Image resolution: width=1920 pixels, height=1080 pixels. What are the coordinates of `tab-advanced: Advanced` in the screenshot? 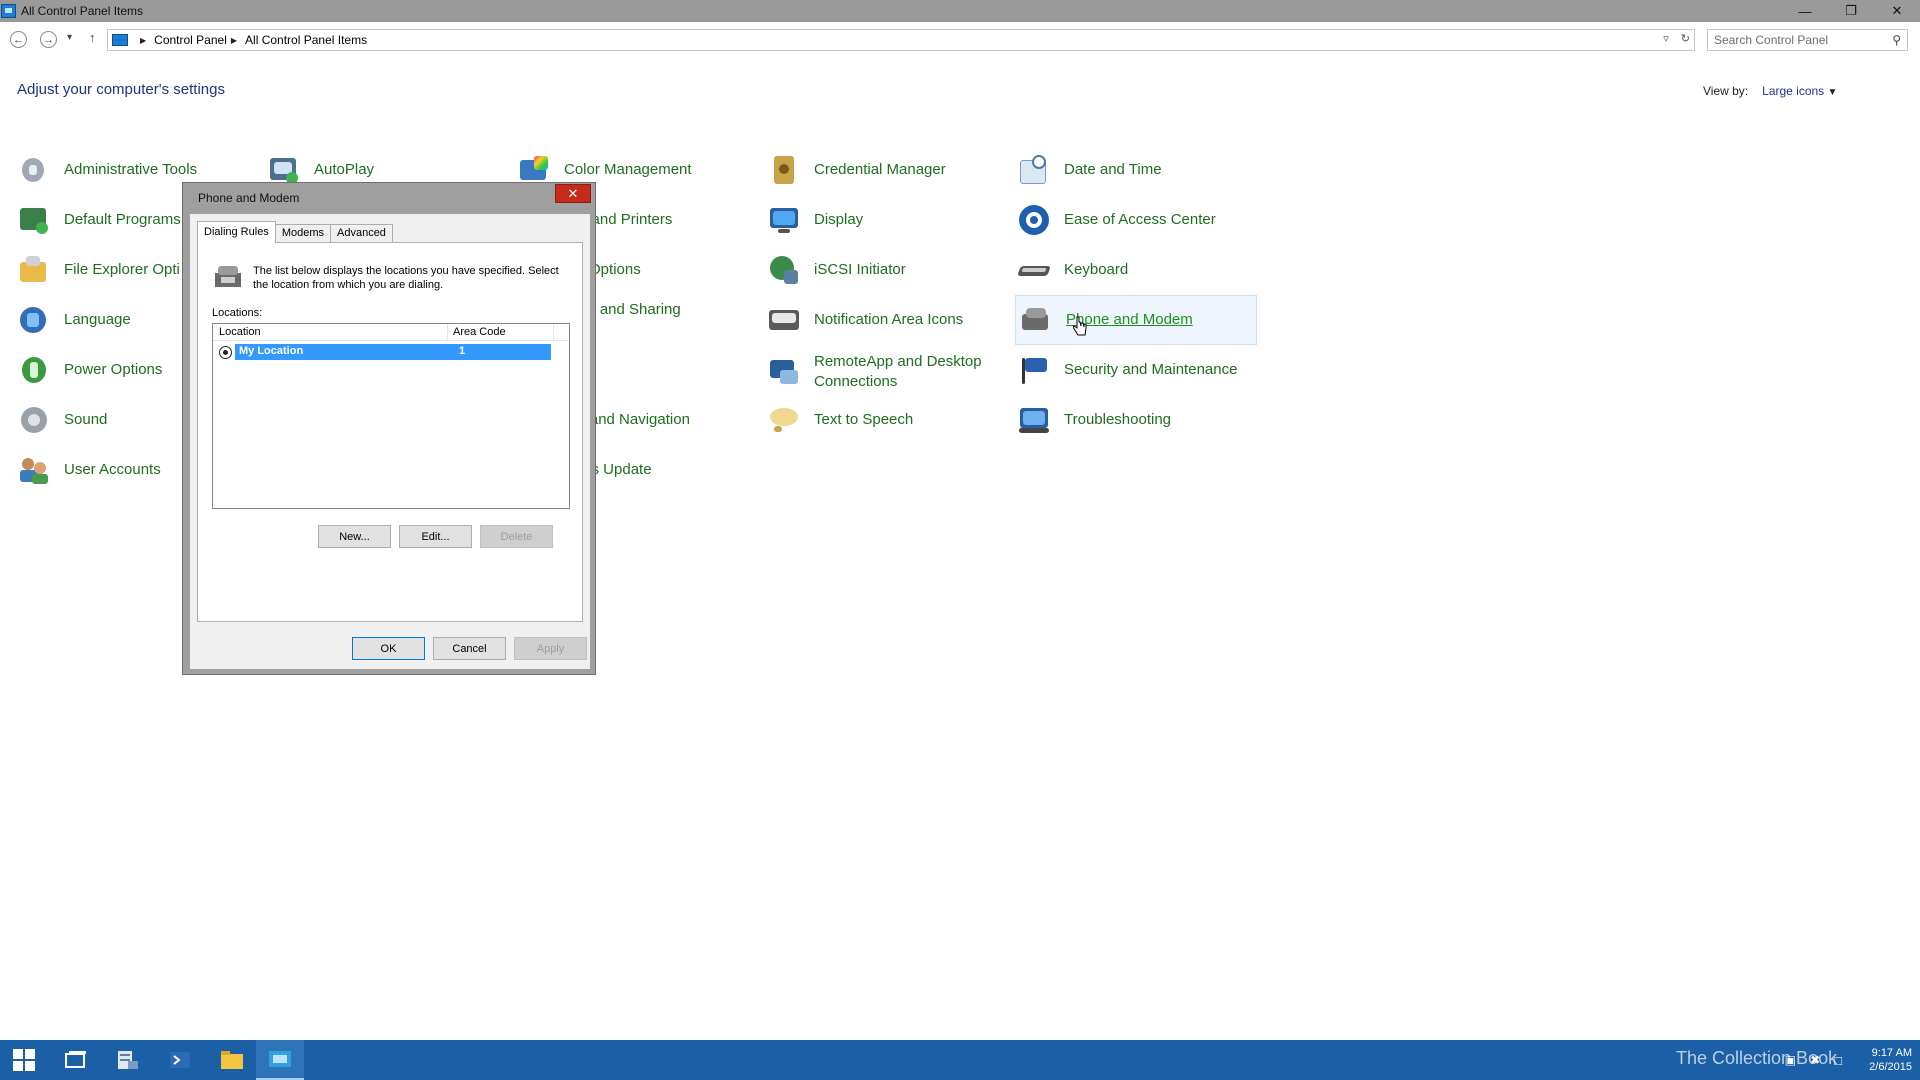 It's located at (361, 233).